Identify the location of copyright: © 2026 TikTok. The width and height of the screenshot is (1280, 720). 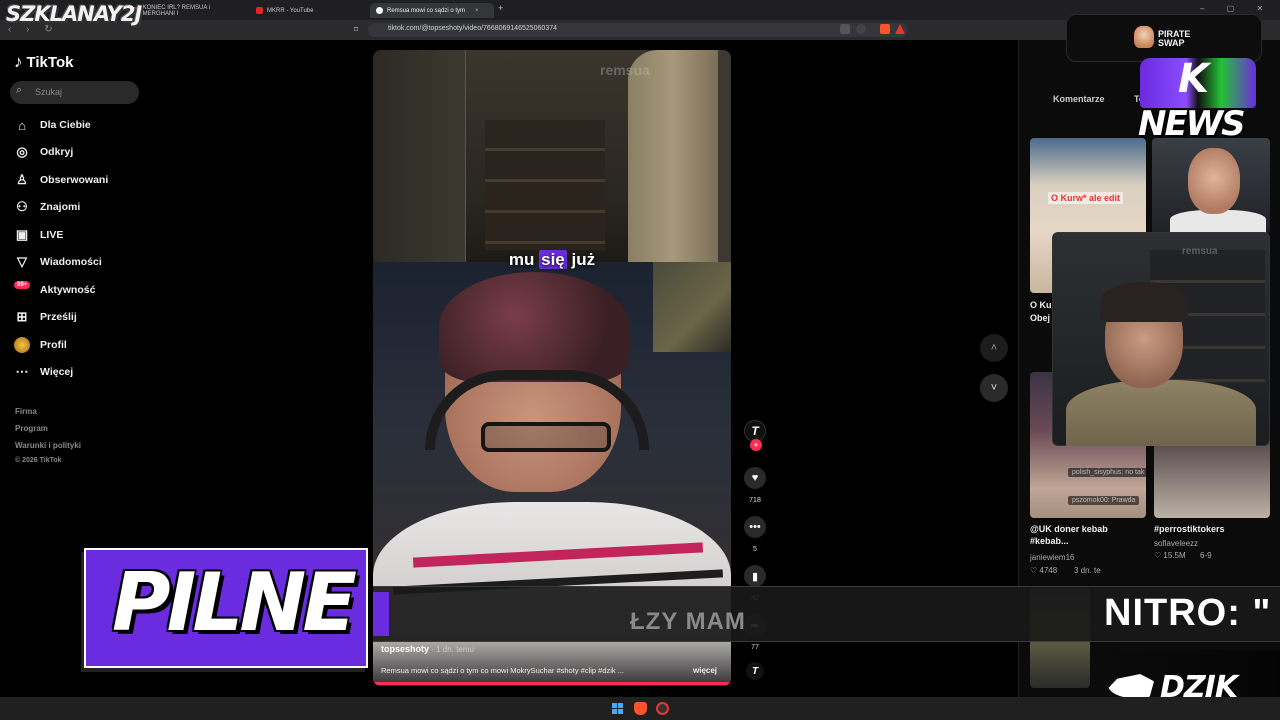
(38, 460).